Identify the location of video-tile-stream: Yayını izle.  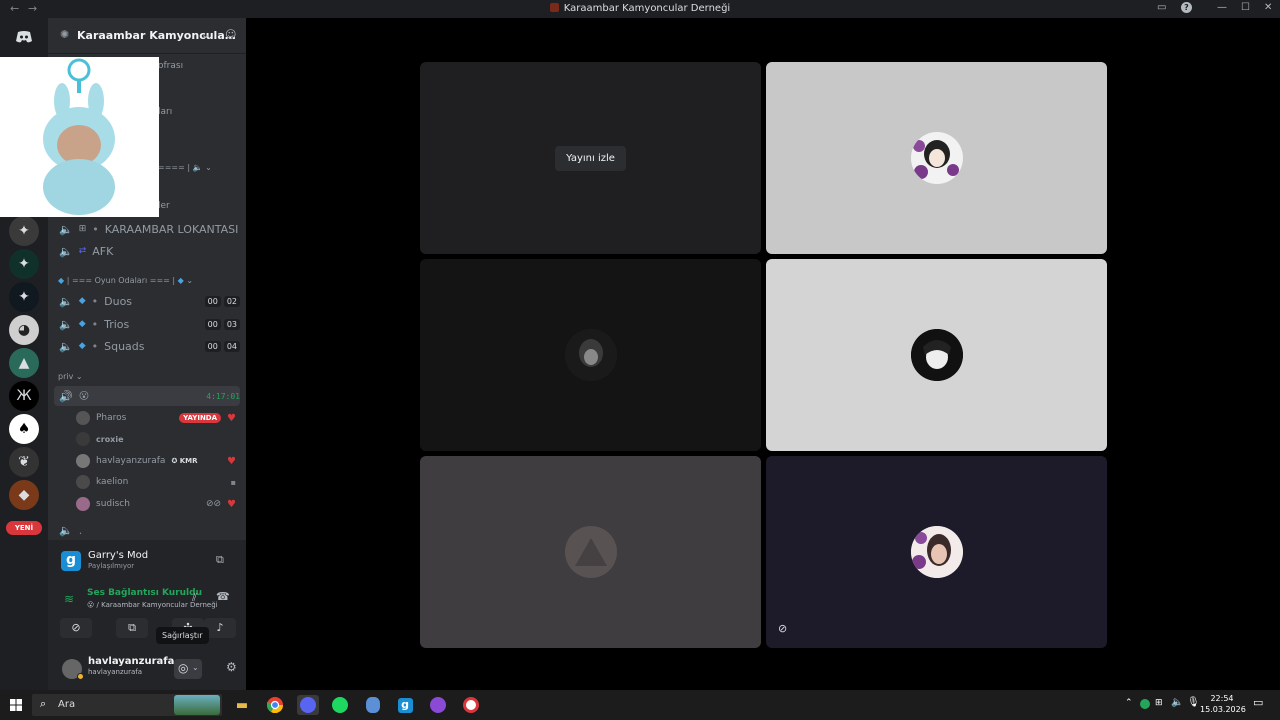
(590, 158).